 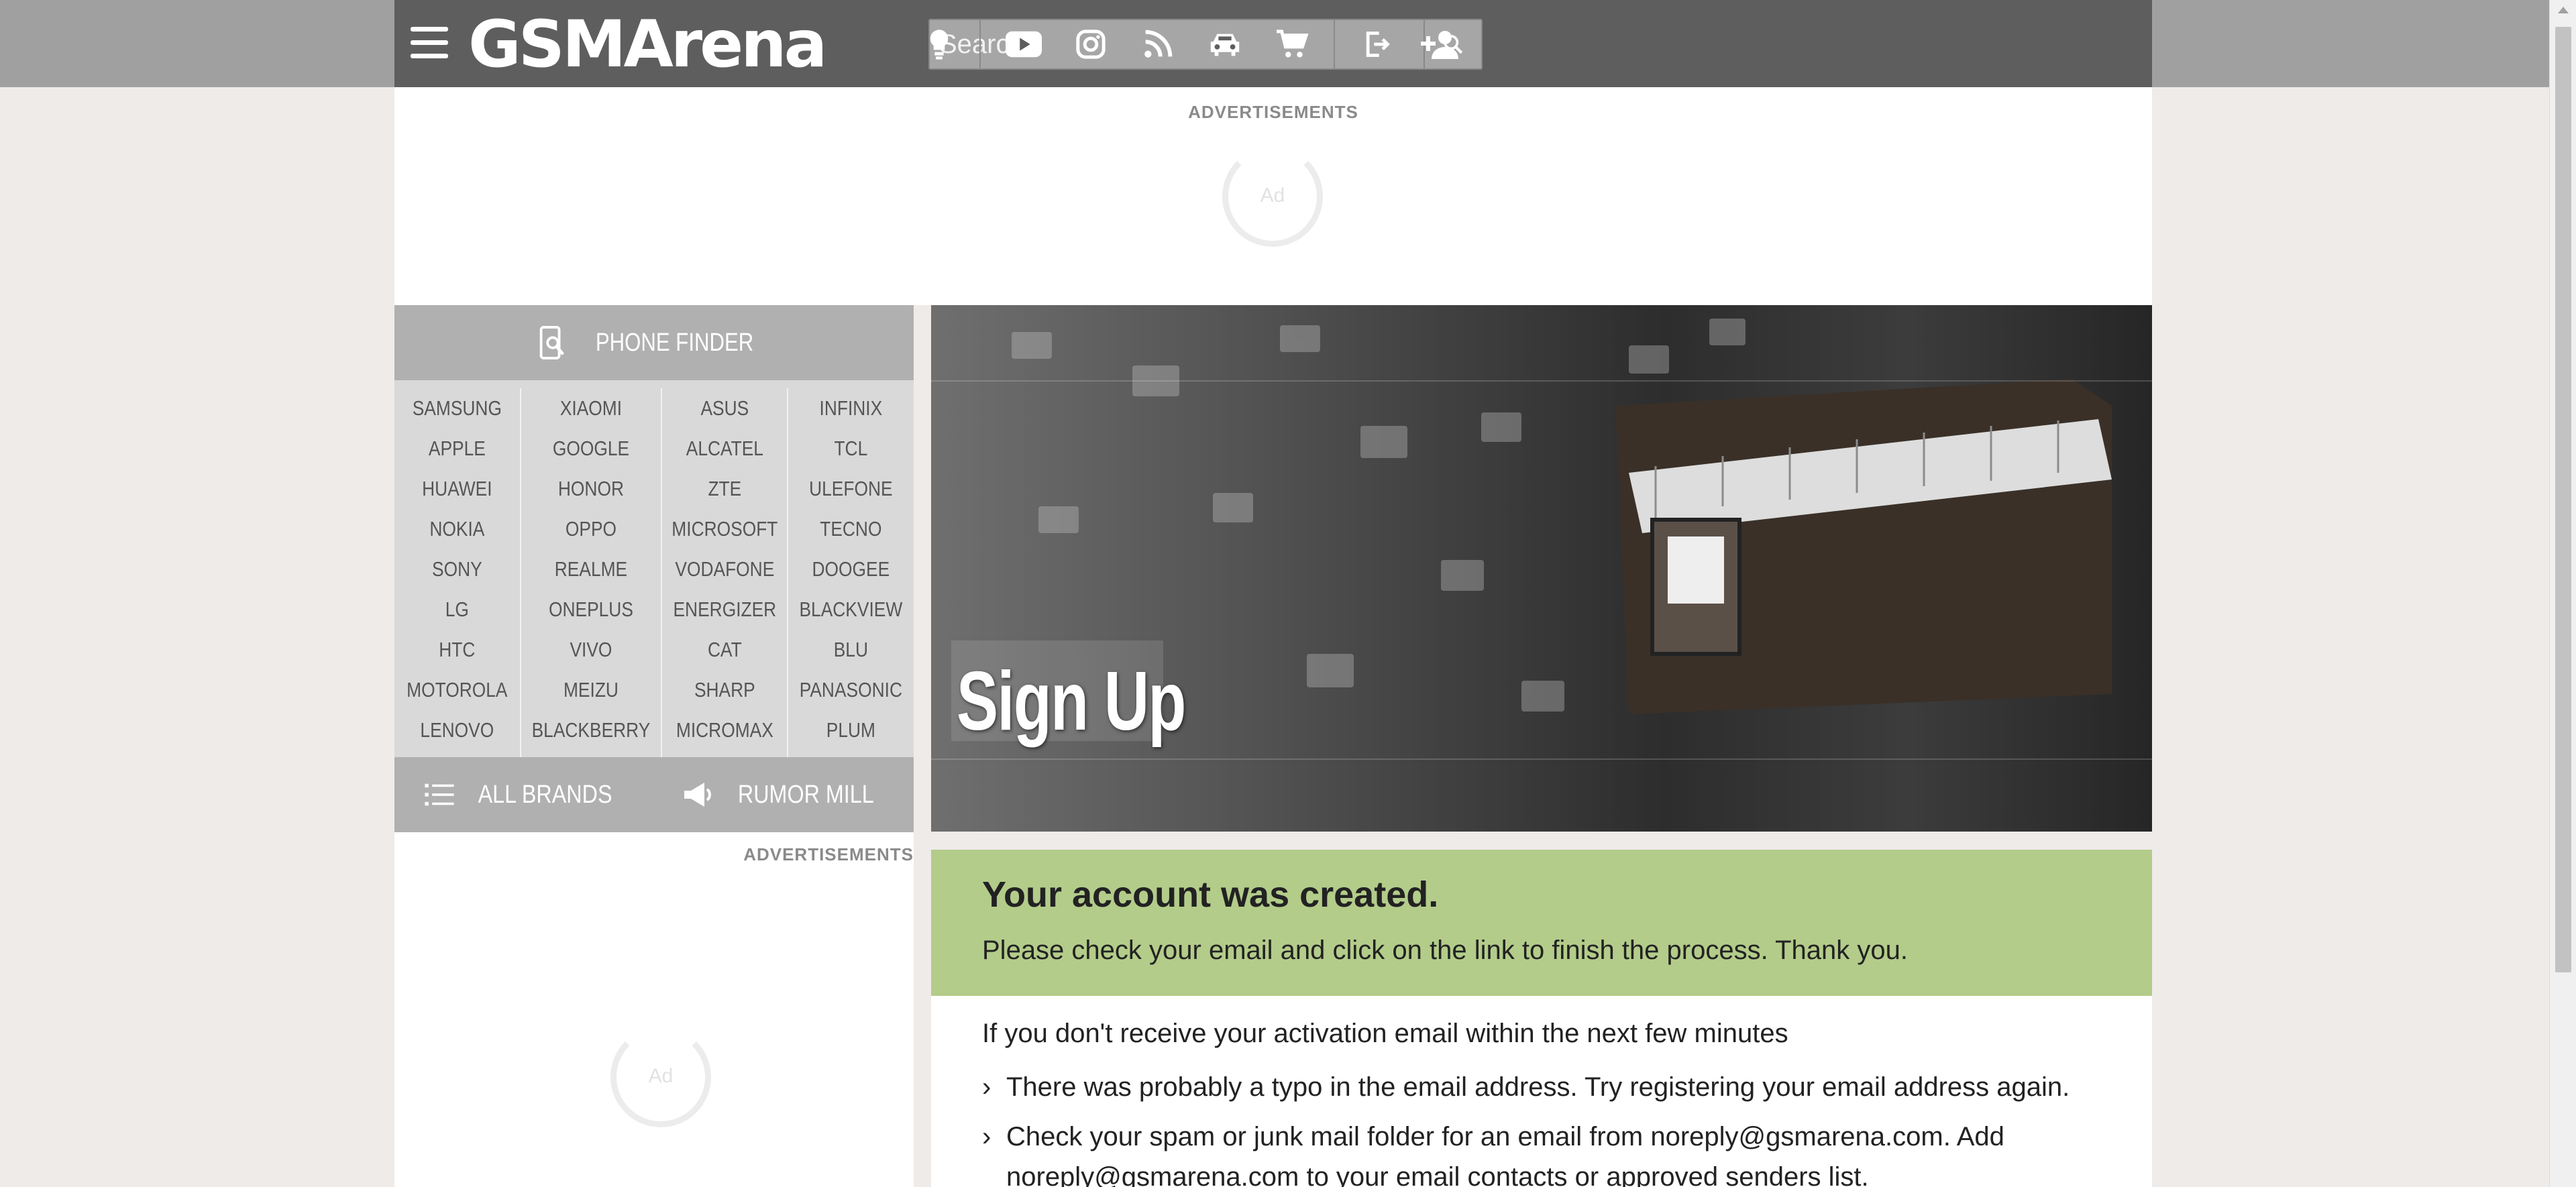 What do you see at coordinates (1441, 44) in the screenshot?
I see `add-user-icon` at bounding box center [1441, 44].